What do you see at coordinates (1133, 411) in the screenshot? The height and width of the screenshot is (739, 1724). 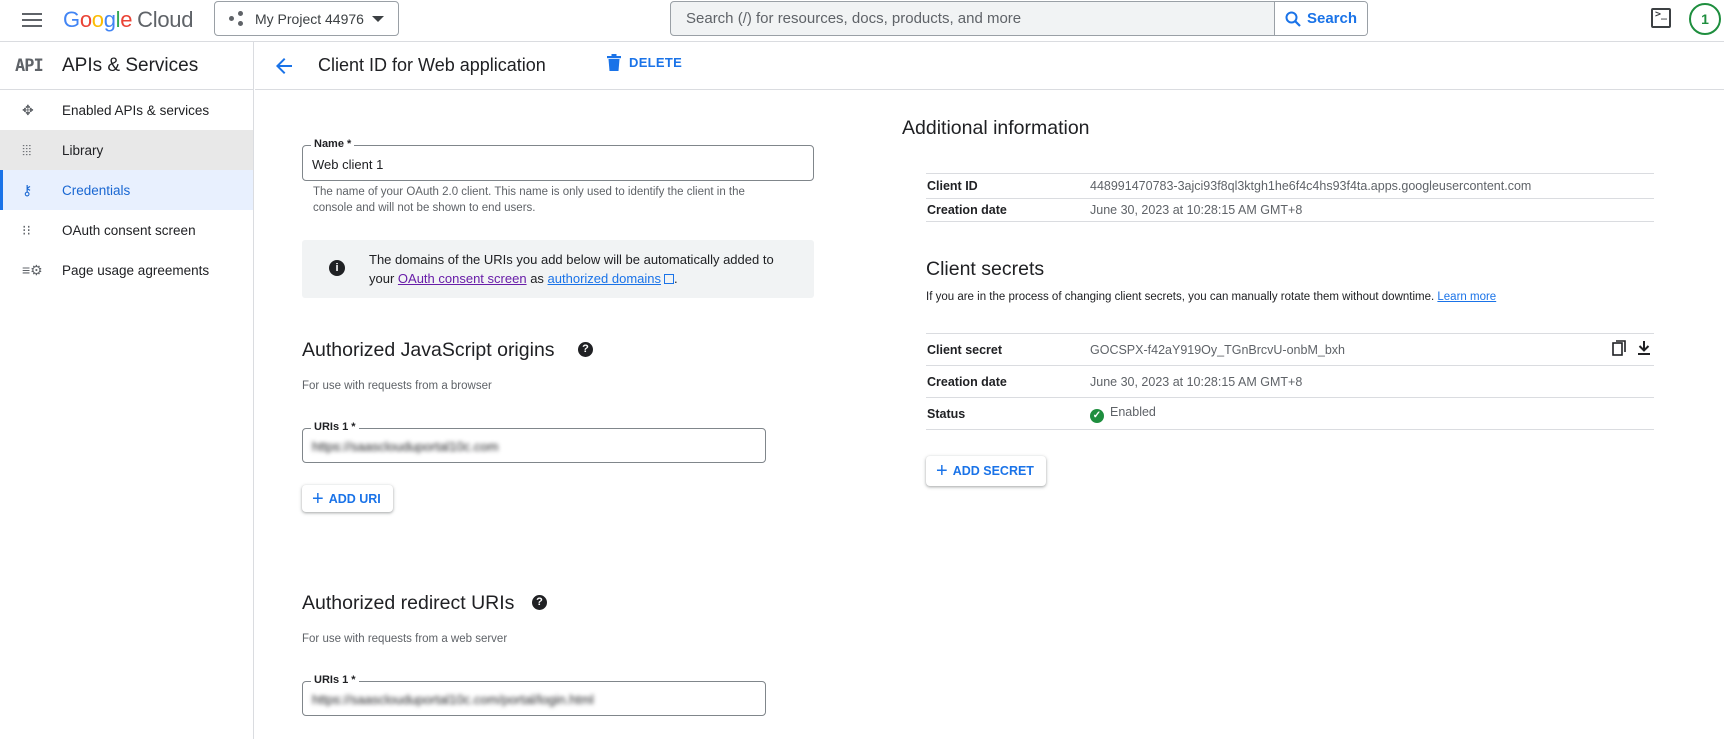 I see `status-text: Enabled` at bounding box center [1133, 411].